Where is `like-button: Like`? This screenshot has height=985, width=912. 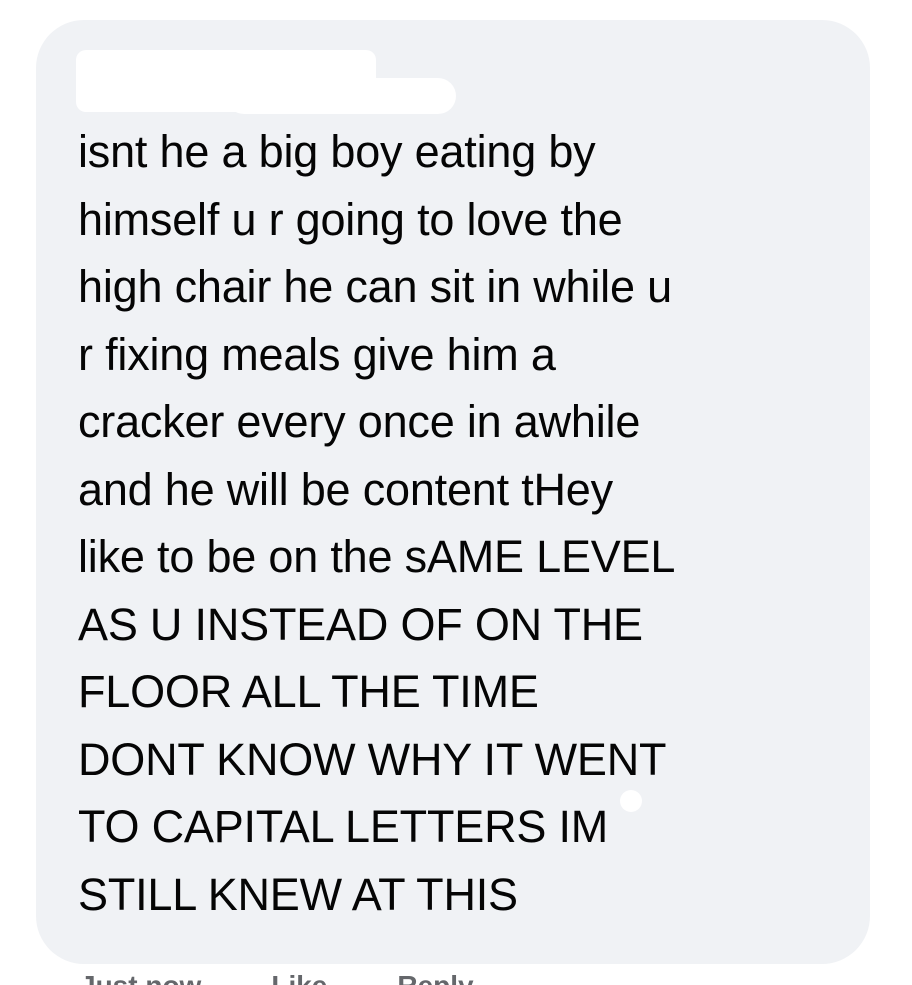 like-button: Like is located at coordinates (299, 977).